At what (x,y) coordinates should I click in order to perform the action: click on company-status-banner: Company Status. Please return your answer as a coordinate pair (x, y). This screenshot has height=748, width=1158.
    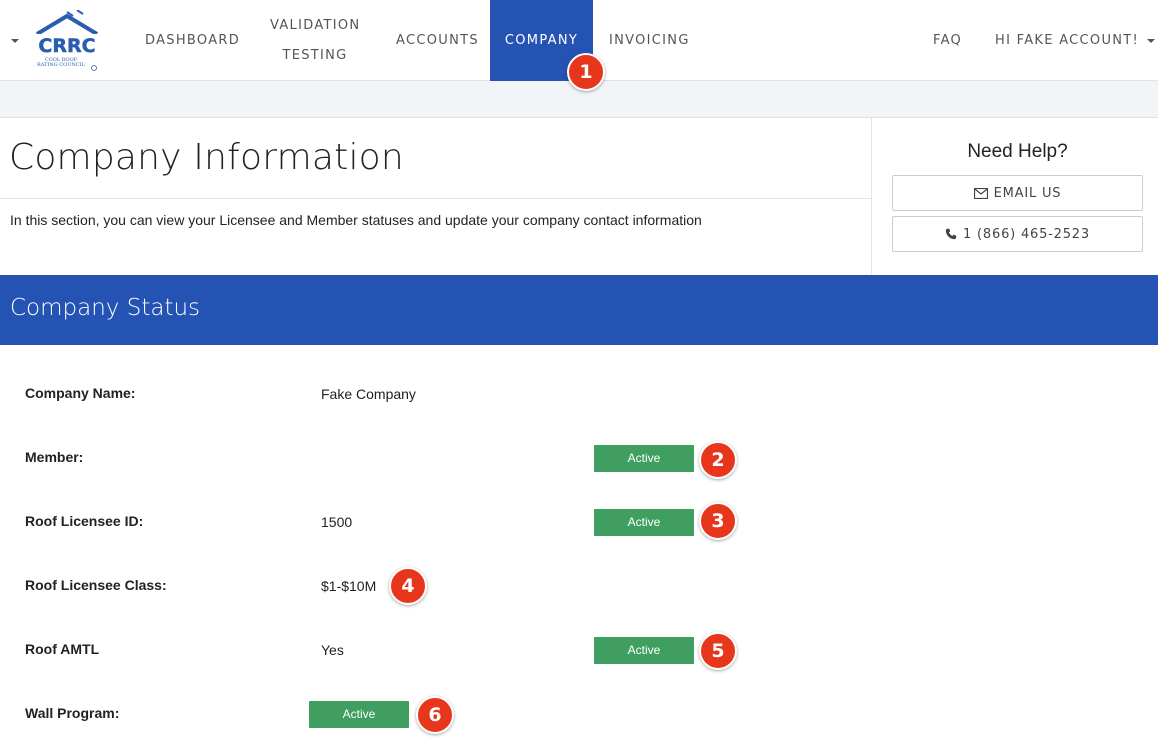
    Looking at the image, I should click on (579, 310).